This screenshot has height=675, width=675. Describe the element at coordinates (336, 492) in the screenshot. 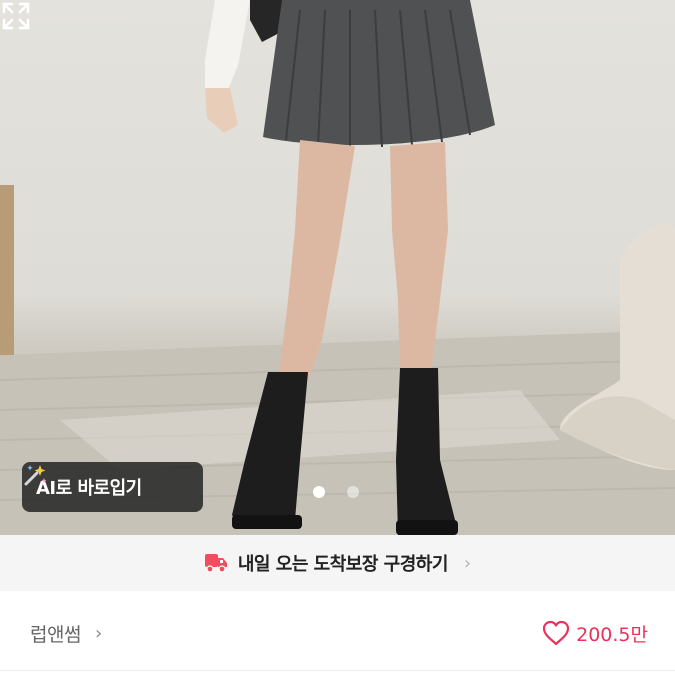

I see `carousel-indicator` at that location.